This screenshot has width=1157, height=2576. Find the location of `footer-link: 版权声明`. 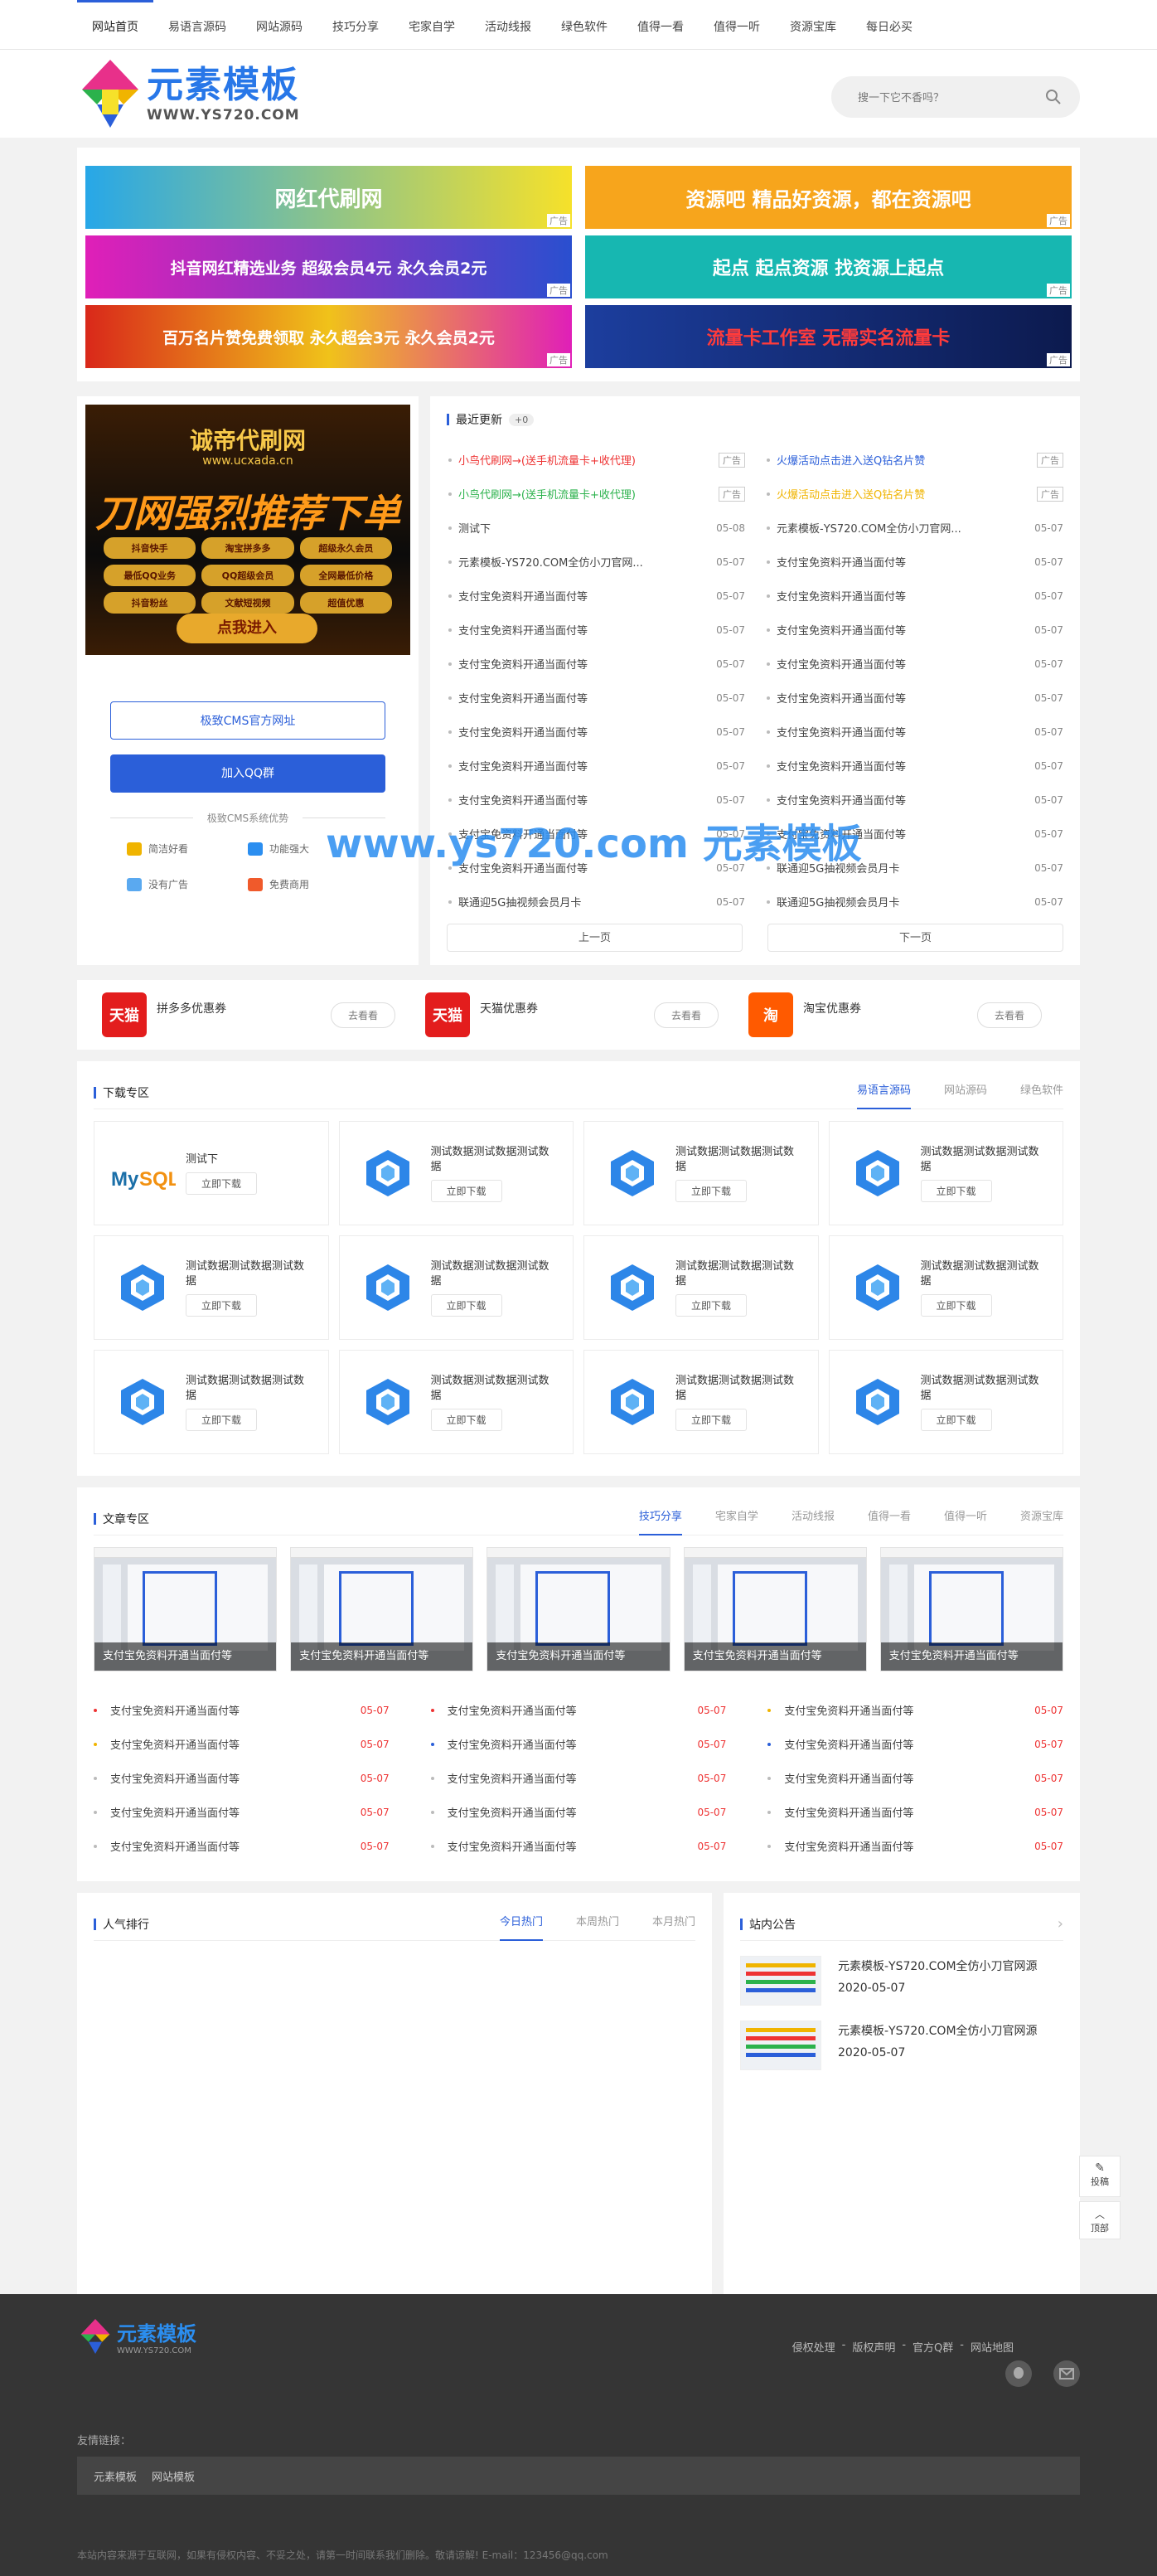

footer-link: 版权声明 is located at coordinates (873, 2347).